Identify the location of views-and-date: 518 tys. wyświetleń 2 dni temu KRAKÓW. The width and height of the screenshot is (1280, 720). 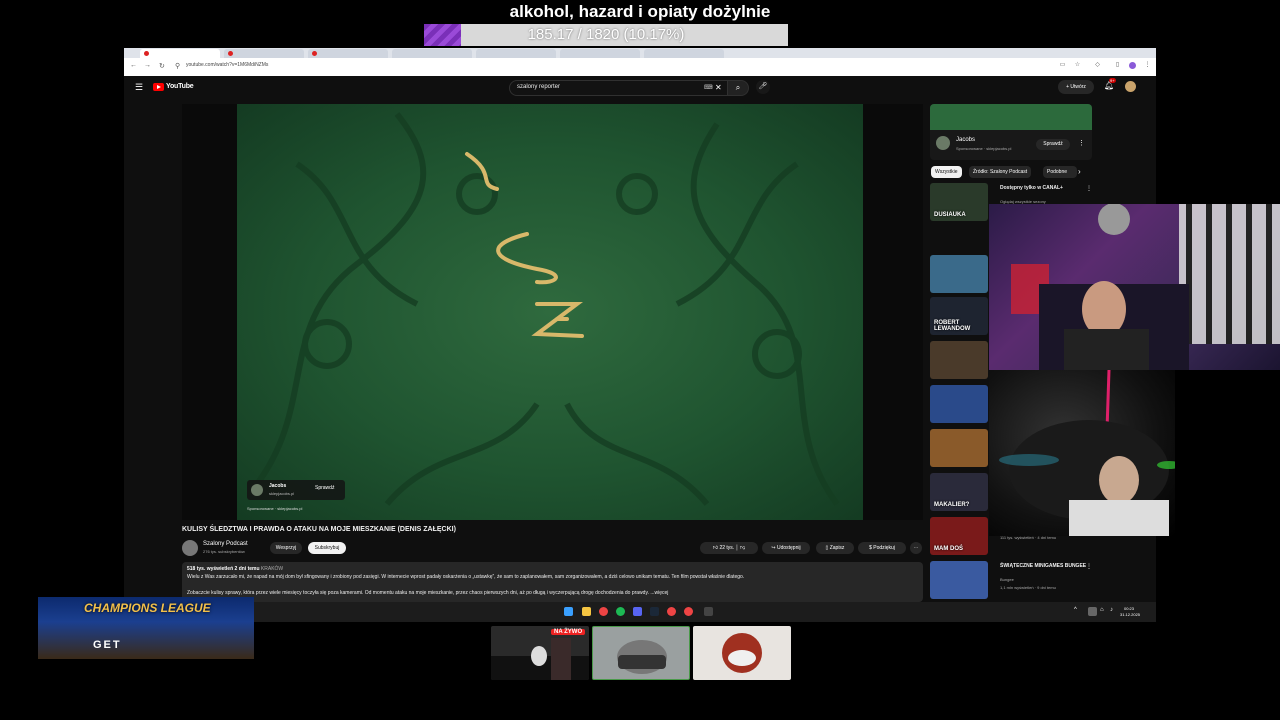
(235, 569).